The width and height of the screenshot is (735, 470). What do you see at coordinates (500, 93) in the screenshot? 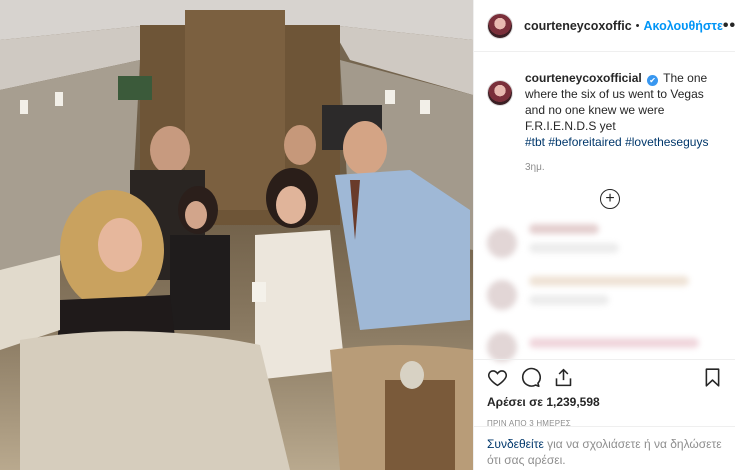
I see `caption-avatar` at bounding box center [500, 93].